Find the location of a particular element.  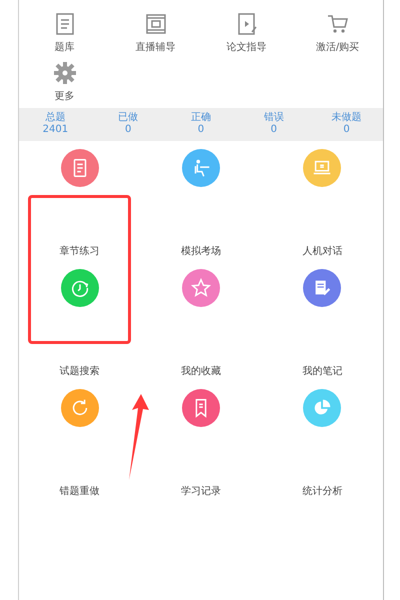

stat-label: 错误 is located at coordinates (274, 118).